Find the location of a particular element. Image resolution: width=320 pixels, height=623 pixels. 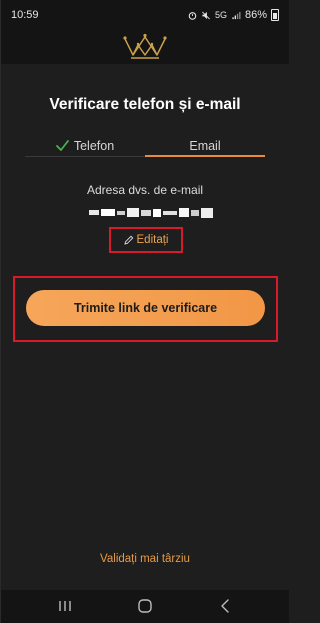

tab-phone-label: Telefon is located at coordinates (94, 146).